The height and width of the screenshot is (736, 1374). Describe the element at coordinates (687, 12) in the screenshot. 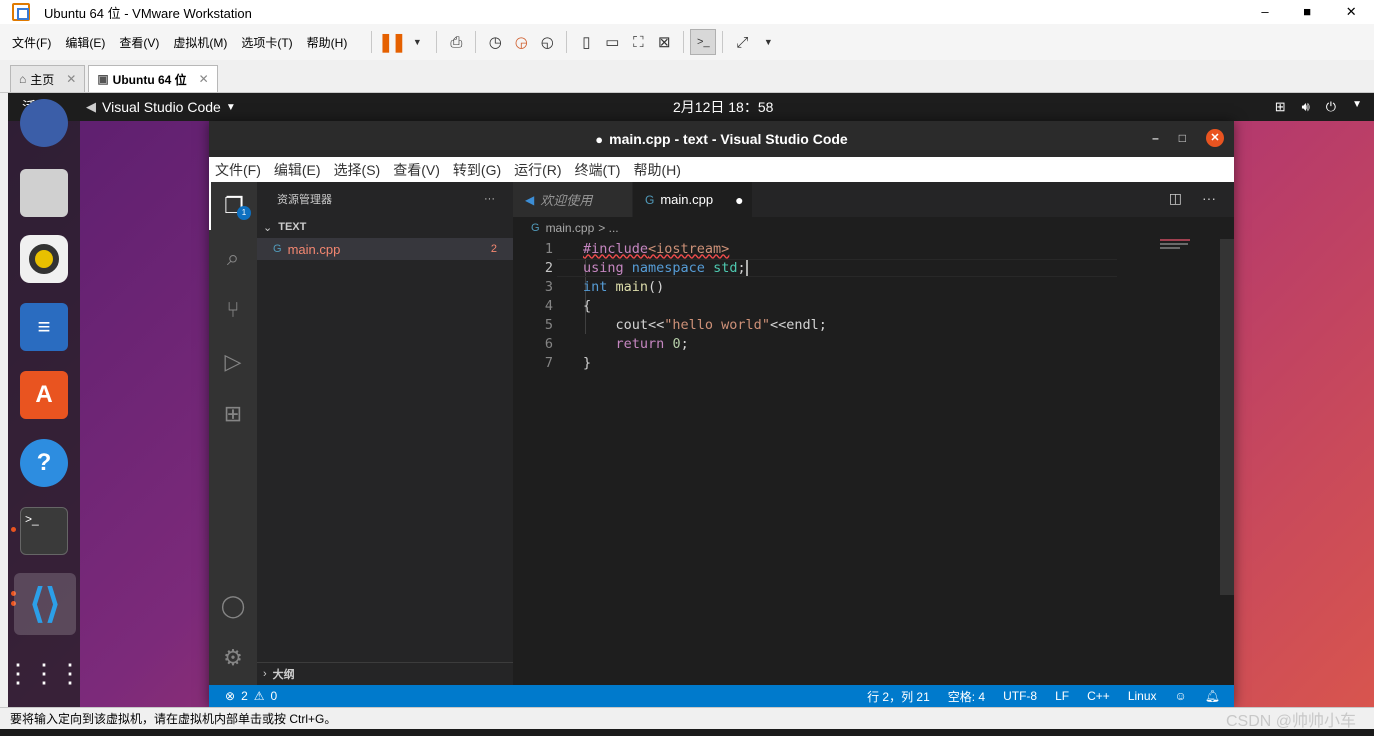

I see `vmware-titlebar: Ubuntu 64 位 - VMware Workstation – ■ ✕` at that location.